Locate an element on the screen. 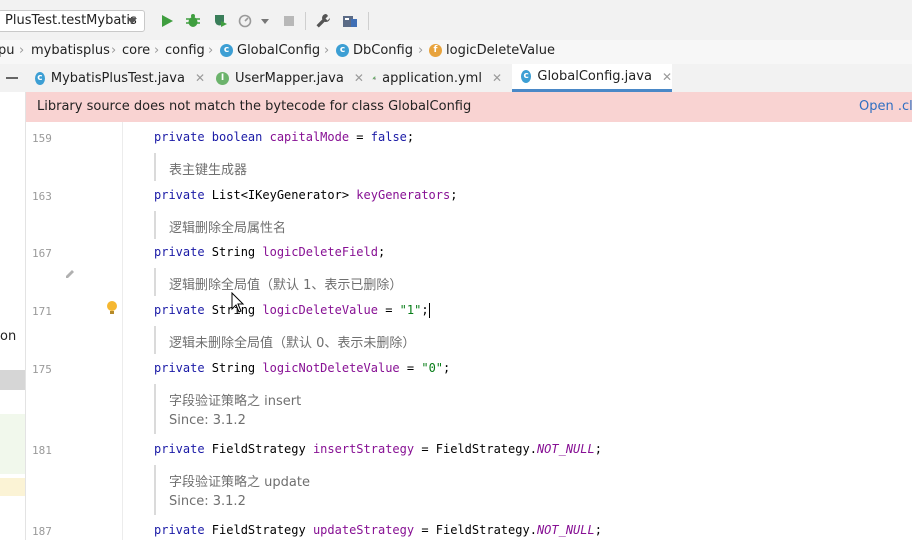 The image size is (912, 540). code-value: false is located at coordinates (388, 137).